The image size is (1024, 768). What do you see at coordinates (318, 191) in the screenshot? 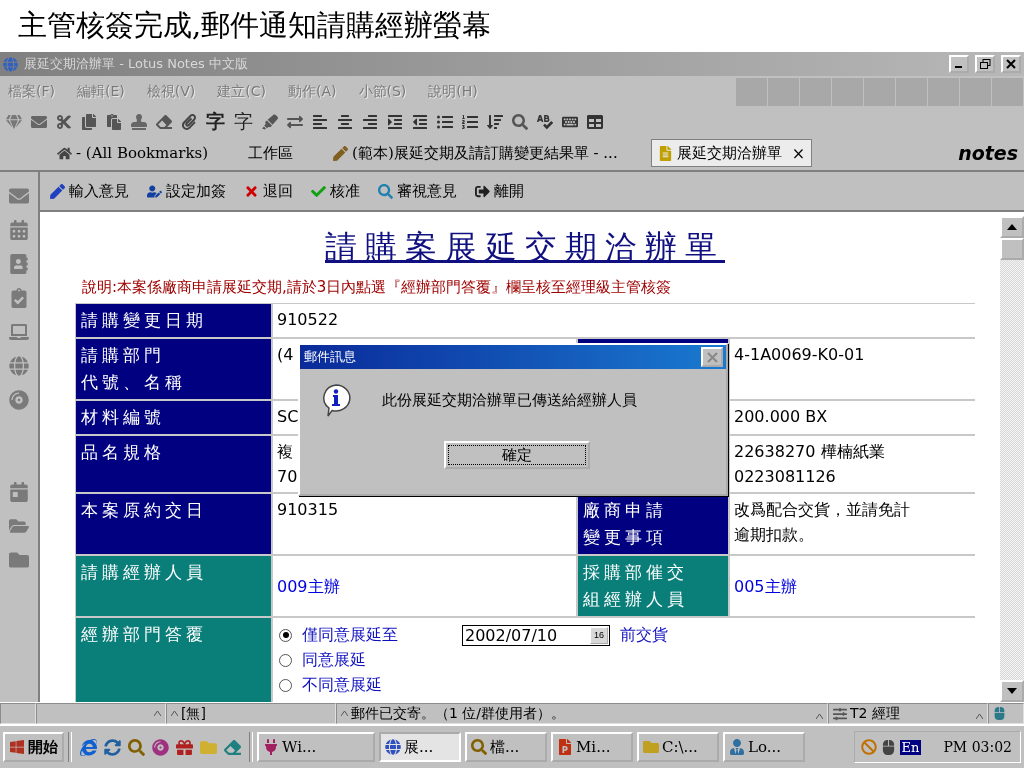
I see `check-icon` at bounding box center [318, 191].